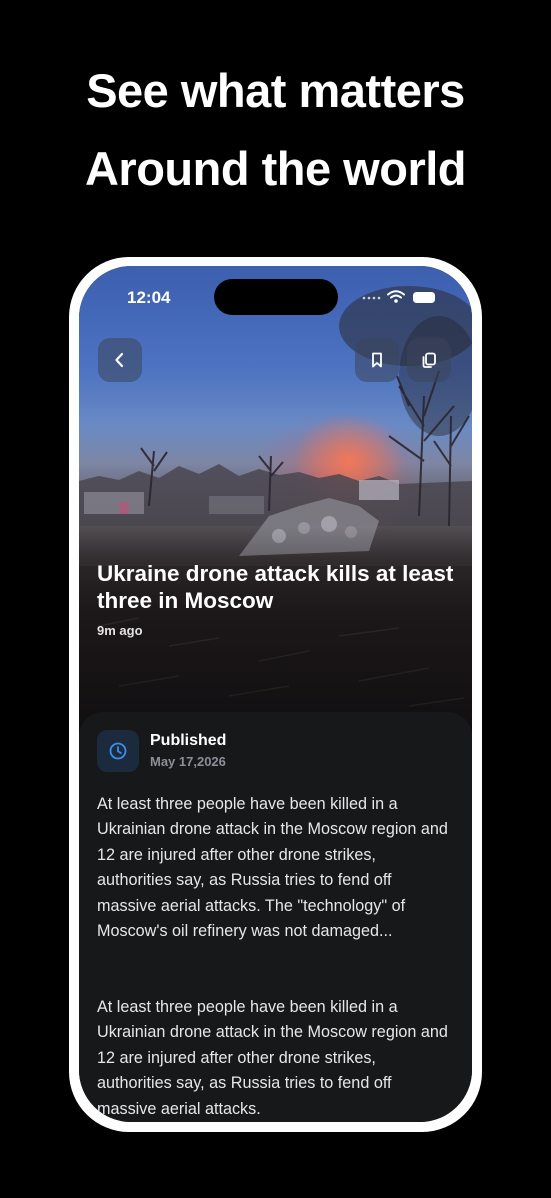  I want to click on bookmark-button, so click(377, 360).